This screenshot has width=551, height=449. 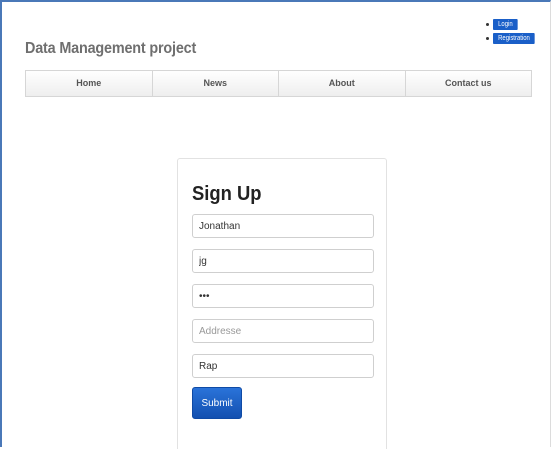 I want to click on main-nav: Home News About Contact us, so click(x=278, y=83).